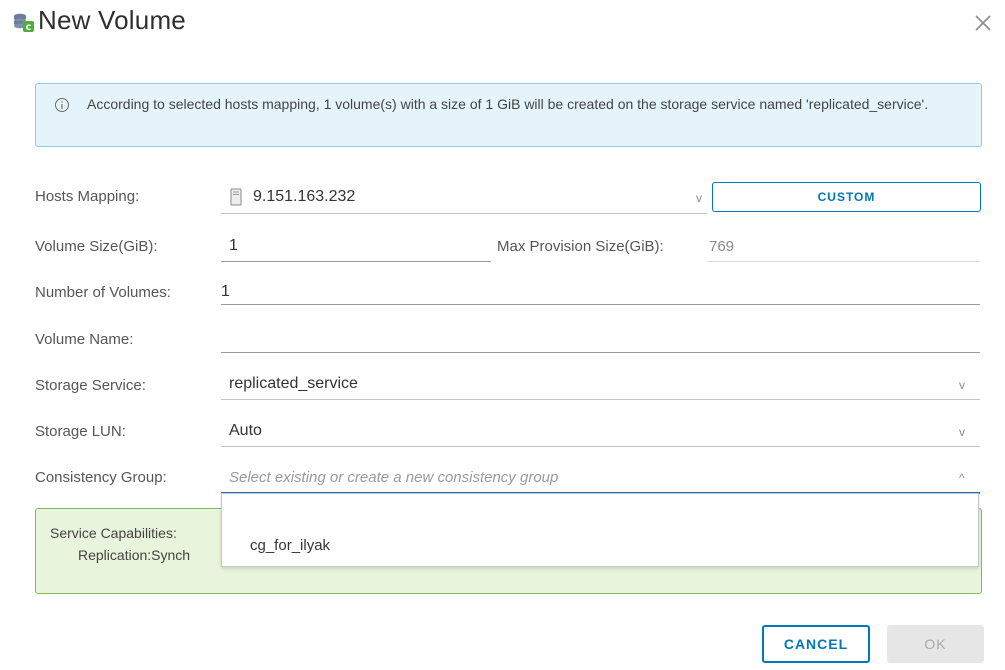 The image size is (1005, 670). I want to click on cancel-button: CANCEL, so click(816, 644).